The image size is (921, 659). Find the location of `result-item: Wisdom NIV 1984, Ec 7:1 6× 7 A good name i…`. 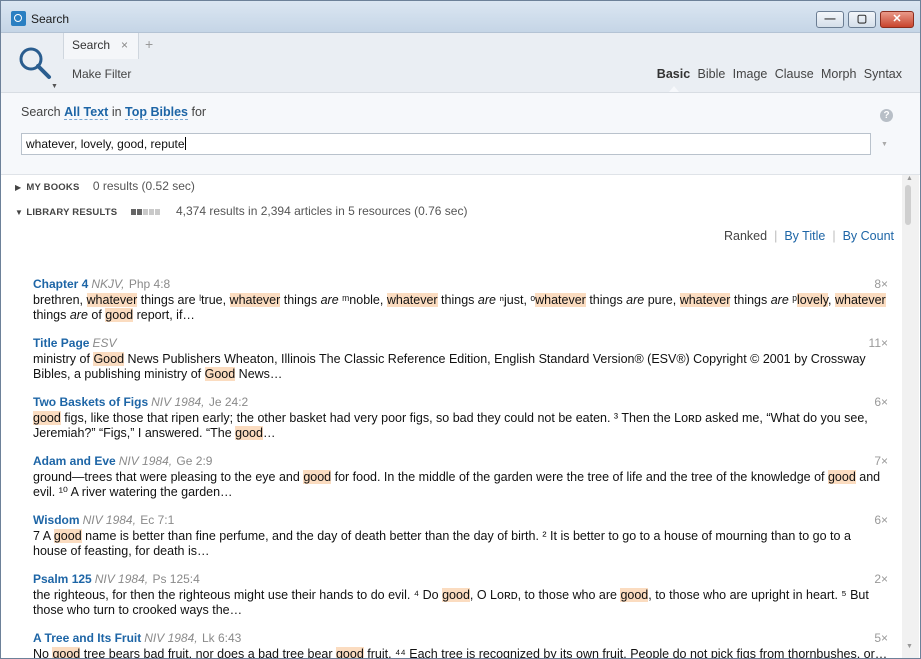

result-item: Wisdom NIV 1984, Ec 7:1 6× 7 A good name i… is located at coordinates (460, 536).